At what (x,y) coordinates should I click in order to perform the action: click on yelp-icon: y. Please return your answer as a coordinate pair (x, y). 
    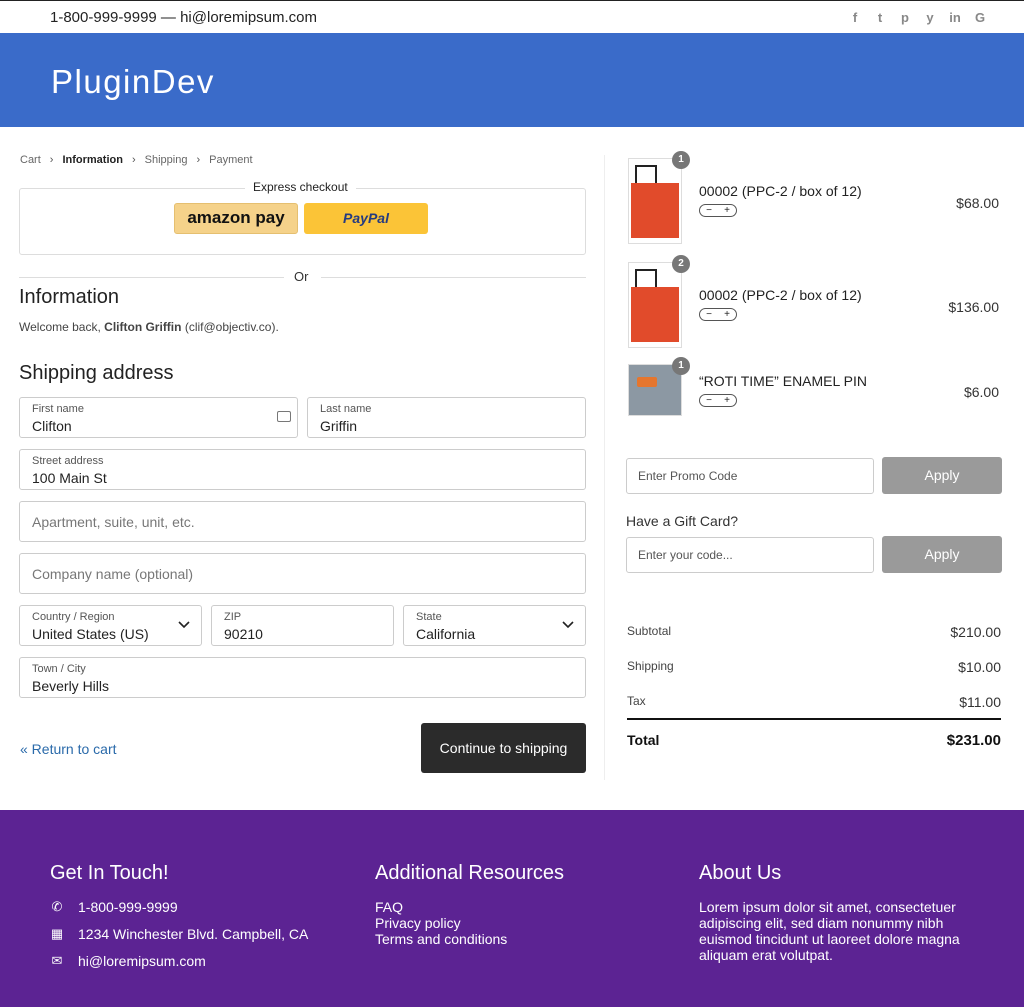
    Looking at the image, I should click on (930, 17).